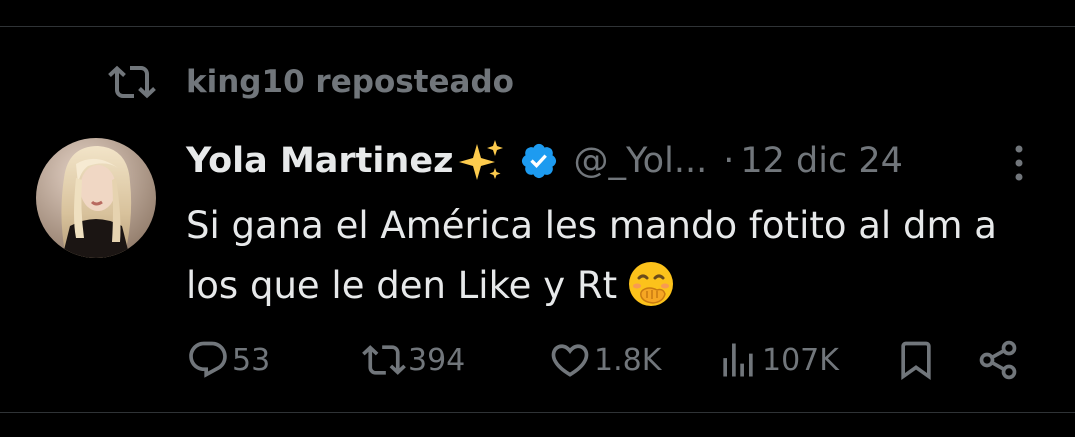 The height and width of the screenshot is (437, 1075). What do you see at coordinates (481, 160) in the screenshot?
I see `sparkles-icon` at bounding box center [481, 160].